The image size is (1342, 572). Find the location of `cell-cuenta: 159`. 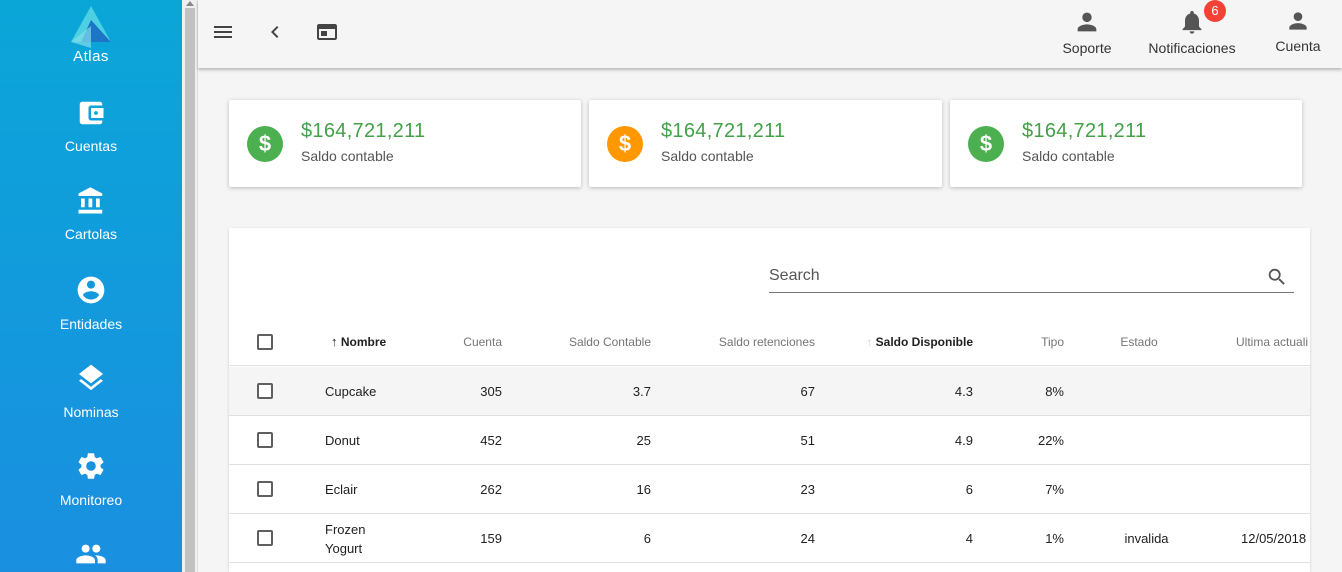

cell-cuenta: 159 is located at coordinates (491, 538).